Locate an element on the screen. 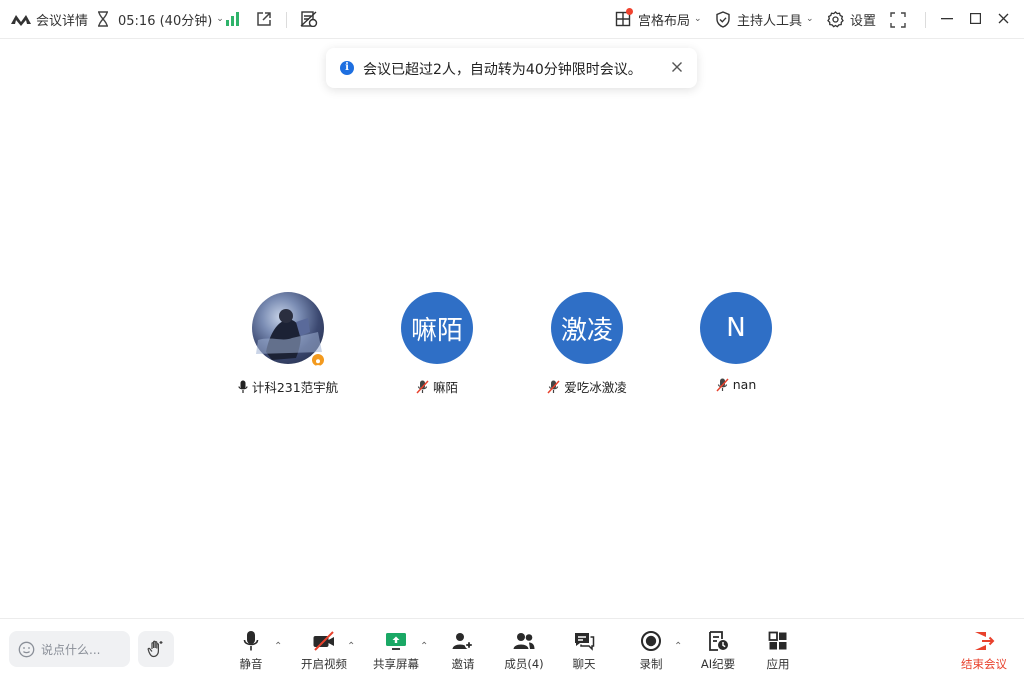 This screenshot has width=1024, height=679. top-bar: 会议详情 05:16 (40分钟) ⌄ 宫格布局 ⌄ 主持人工具 ⌄ 设置 is located at coordinates (512, 19).